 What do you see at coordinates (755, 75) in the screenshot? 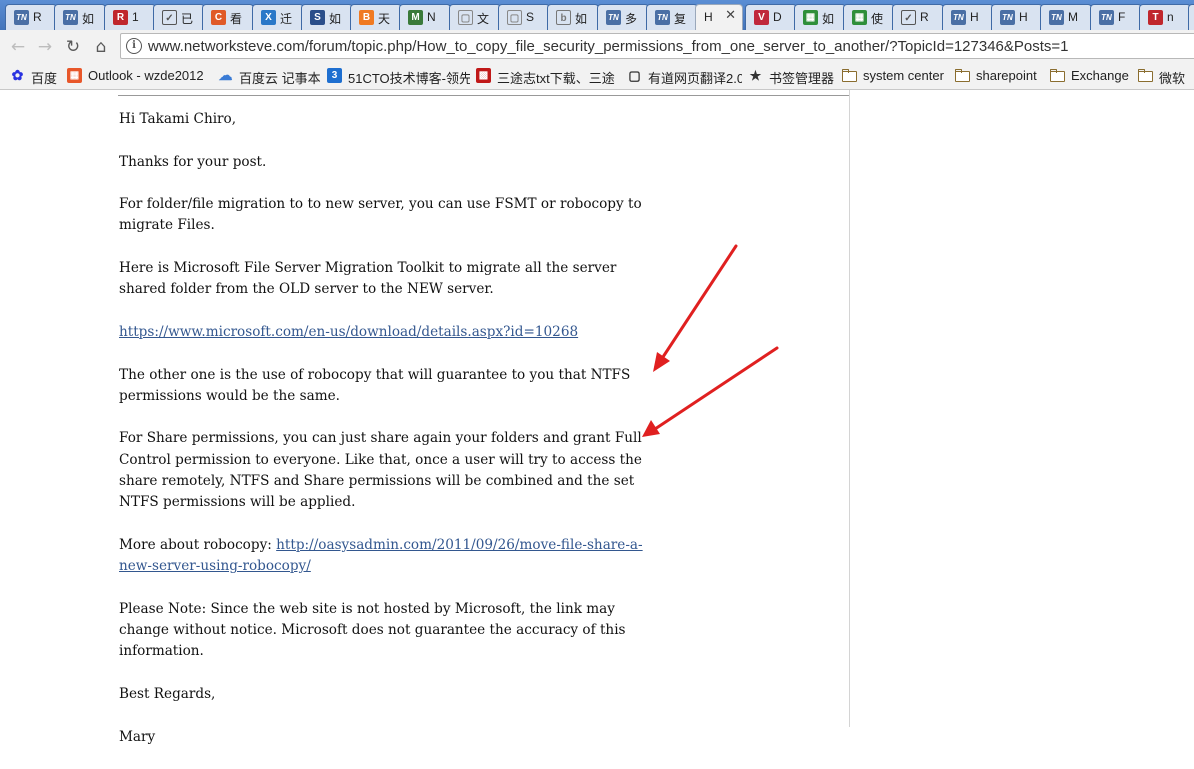
I see `star-icon: ★` at bounding box center [755, 75].